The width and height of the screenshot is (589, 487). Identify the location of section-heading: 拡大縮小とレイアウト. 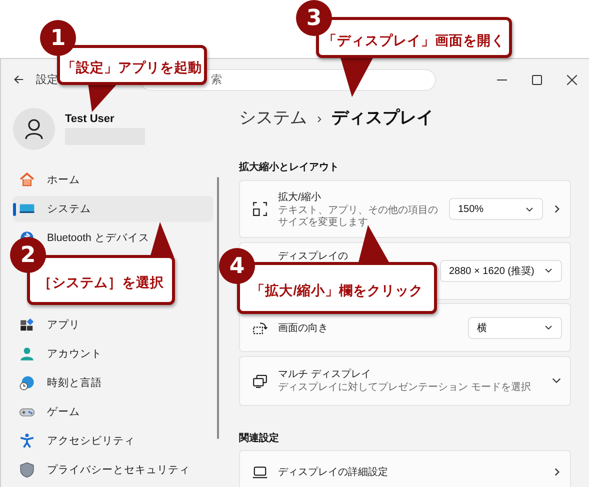
(289, 167).